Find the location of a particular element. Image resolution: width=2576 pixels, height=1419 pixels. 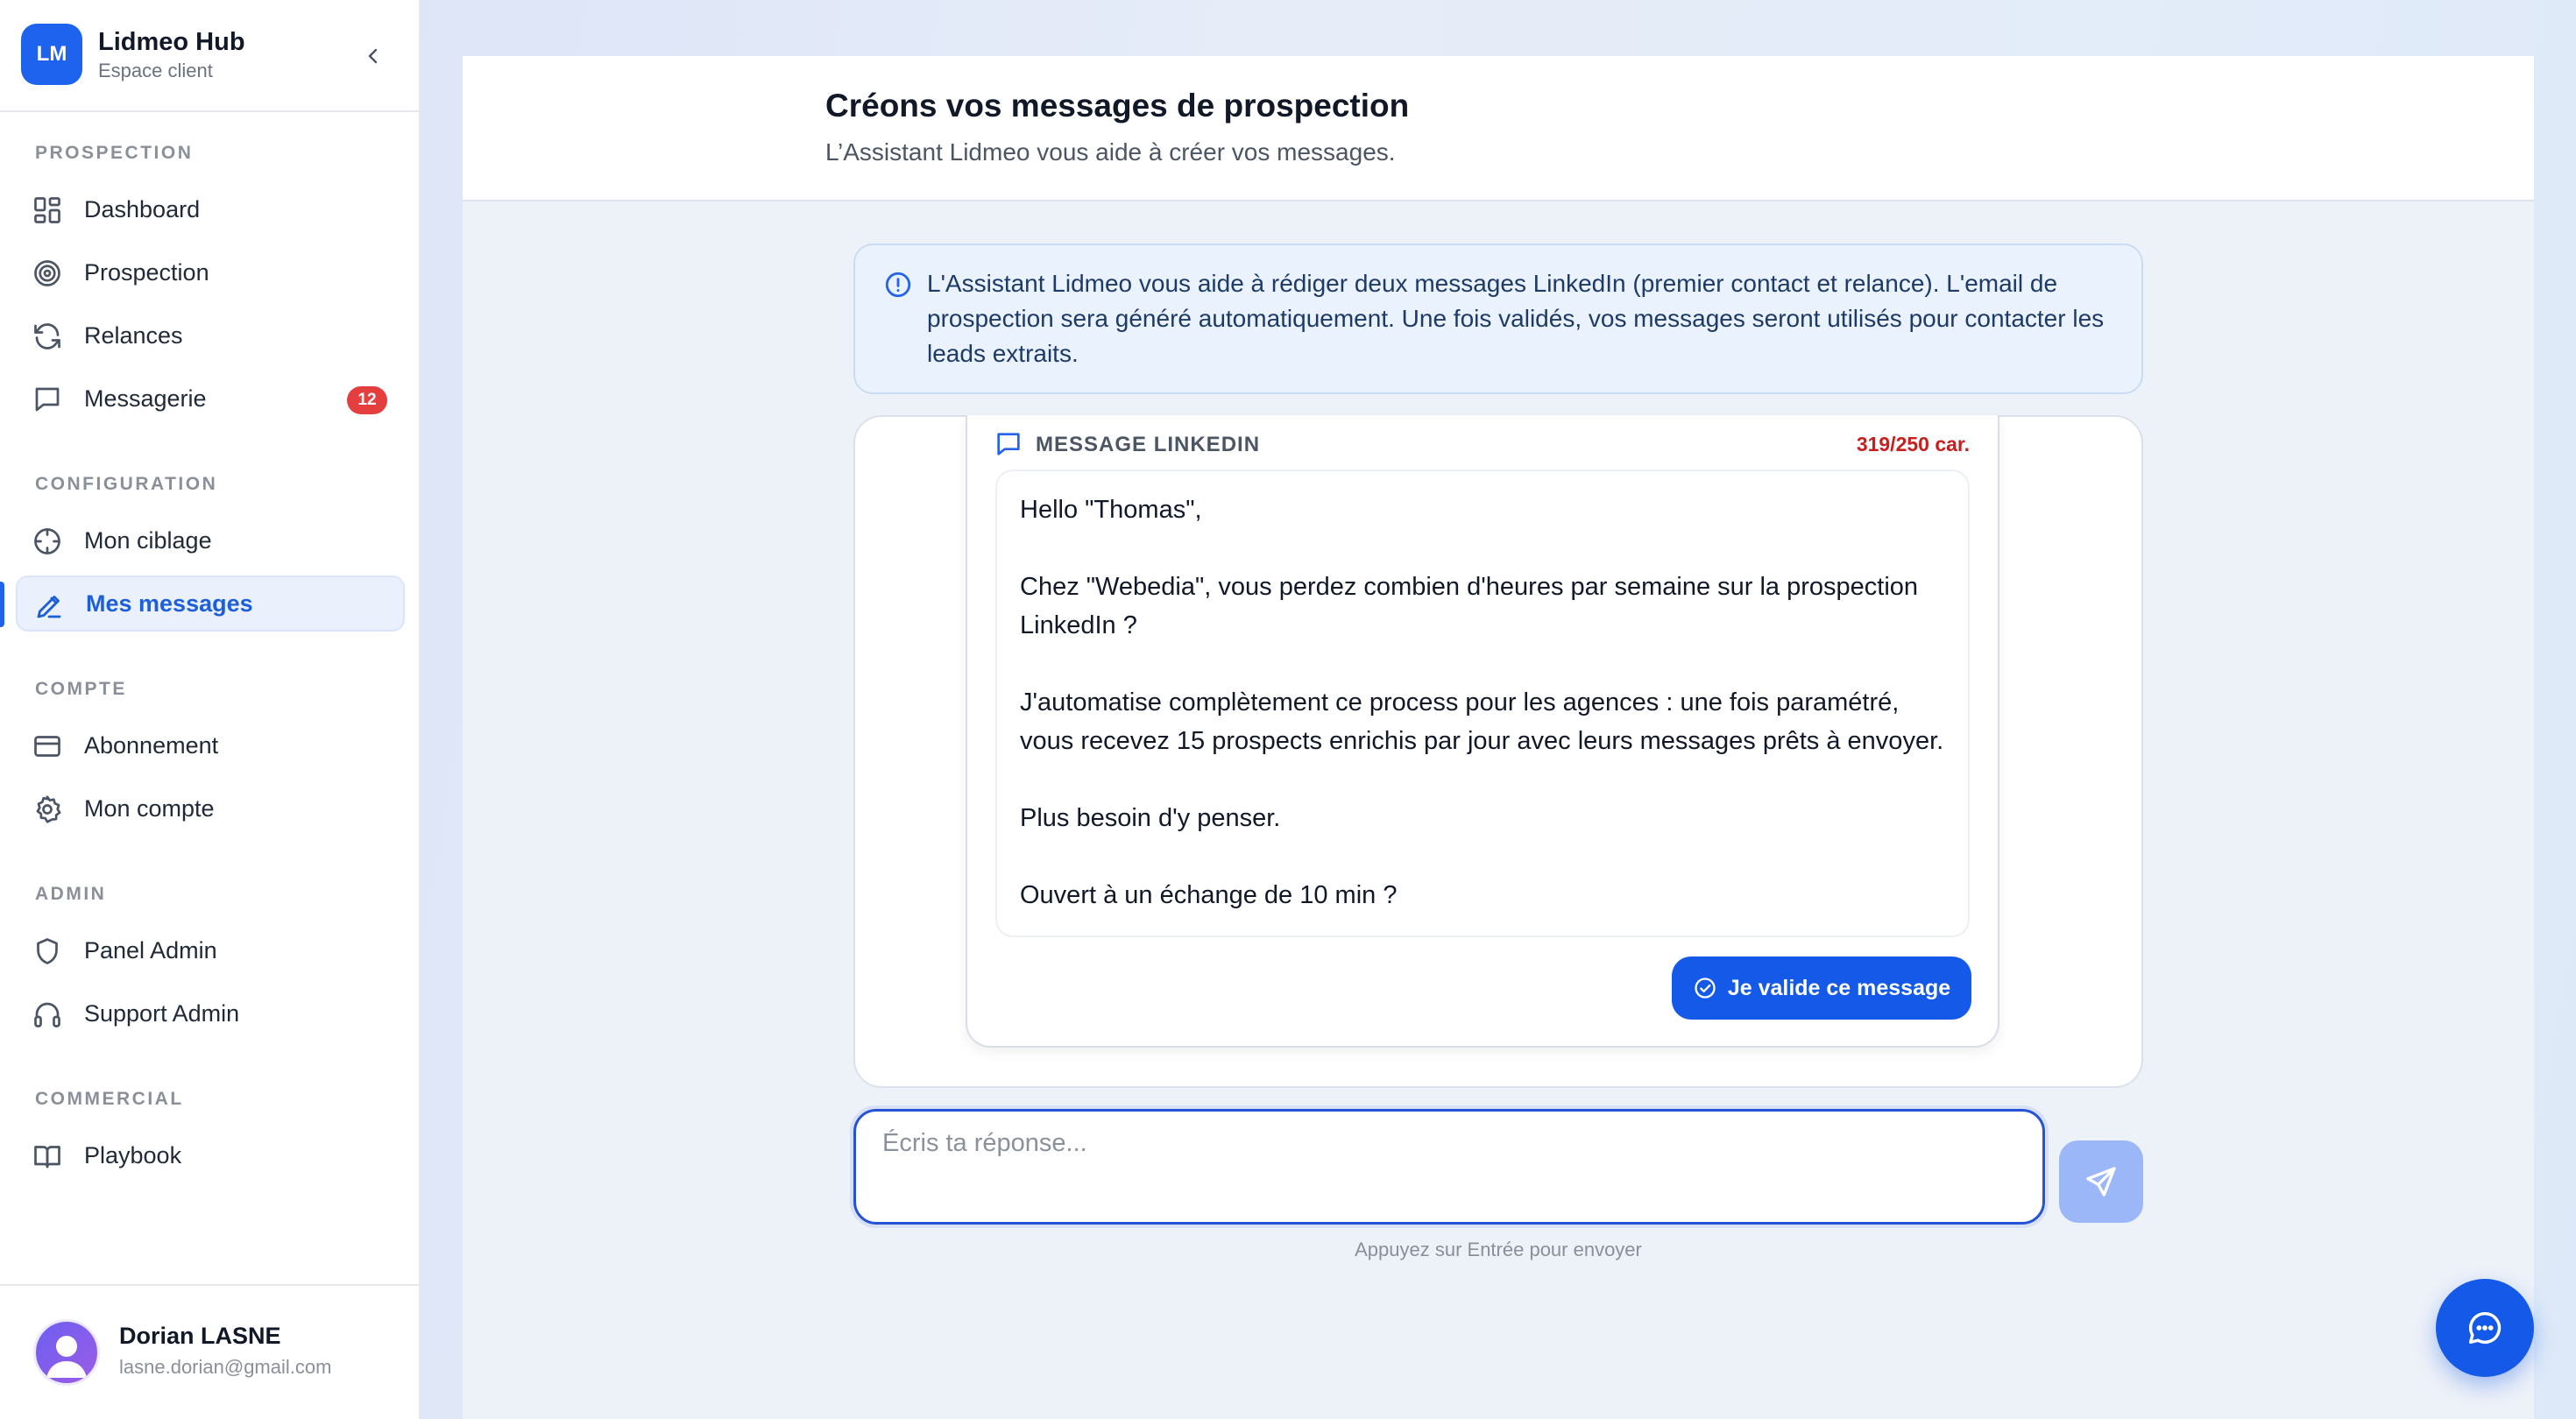

pencil-icon is located at coordinates (49, 607).